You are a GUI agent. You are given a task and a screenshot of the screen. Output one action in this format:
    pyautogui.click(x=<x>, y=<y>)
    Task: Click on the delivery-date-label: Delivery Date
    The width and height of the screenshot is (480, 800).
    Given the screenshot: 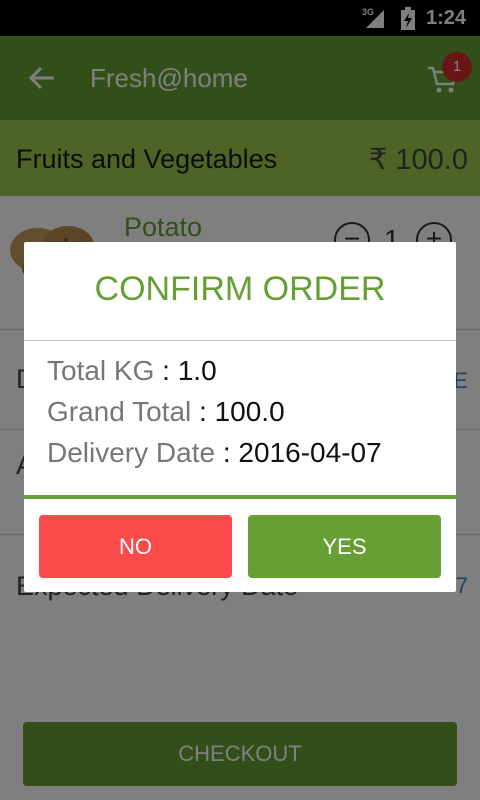 What is the action you would take?
    pyautogui.click(x=135, y=452)
    